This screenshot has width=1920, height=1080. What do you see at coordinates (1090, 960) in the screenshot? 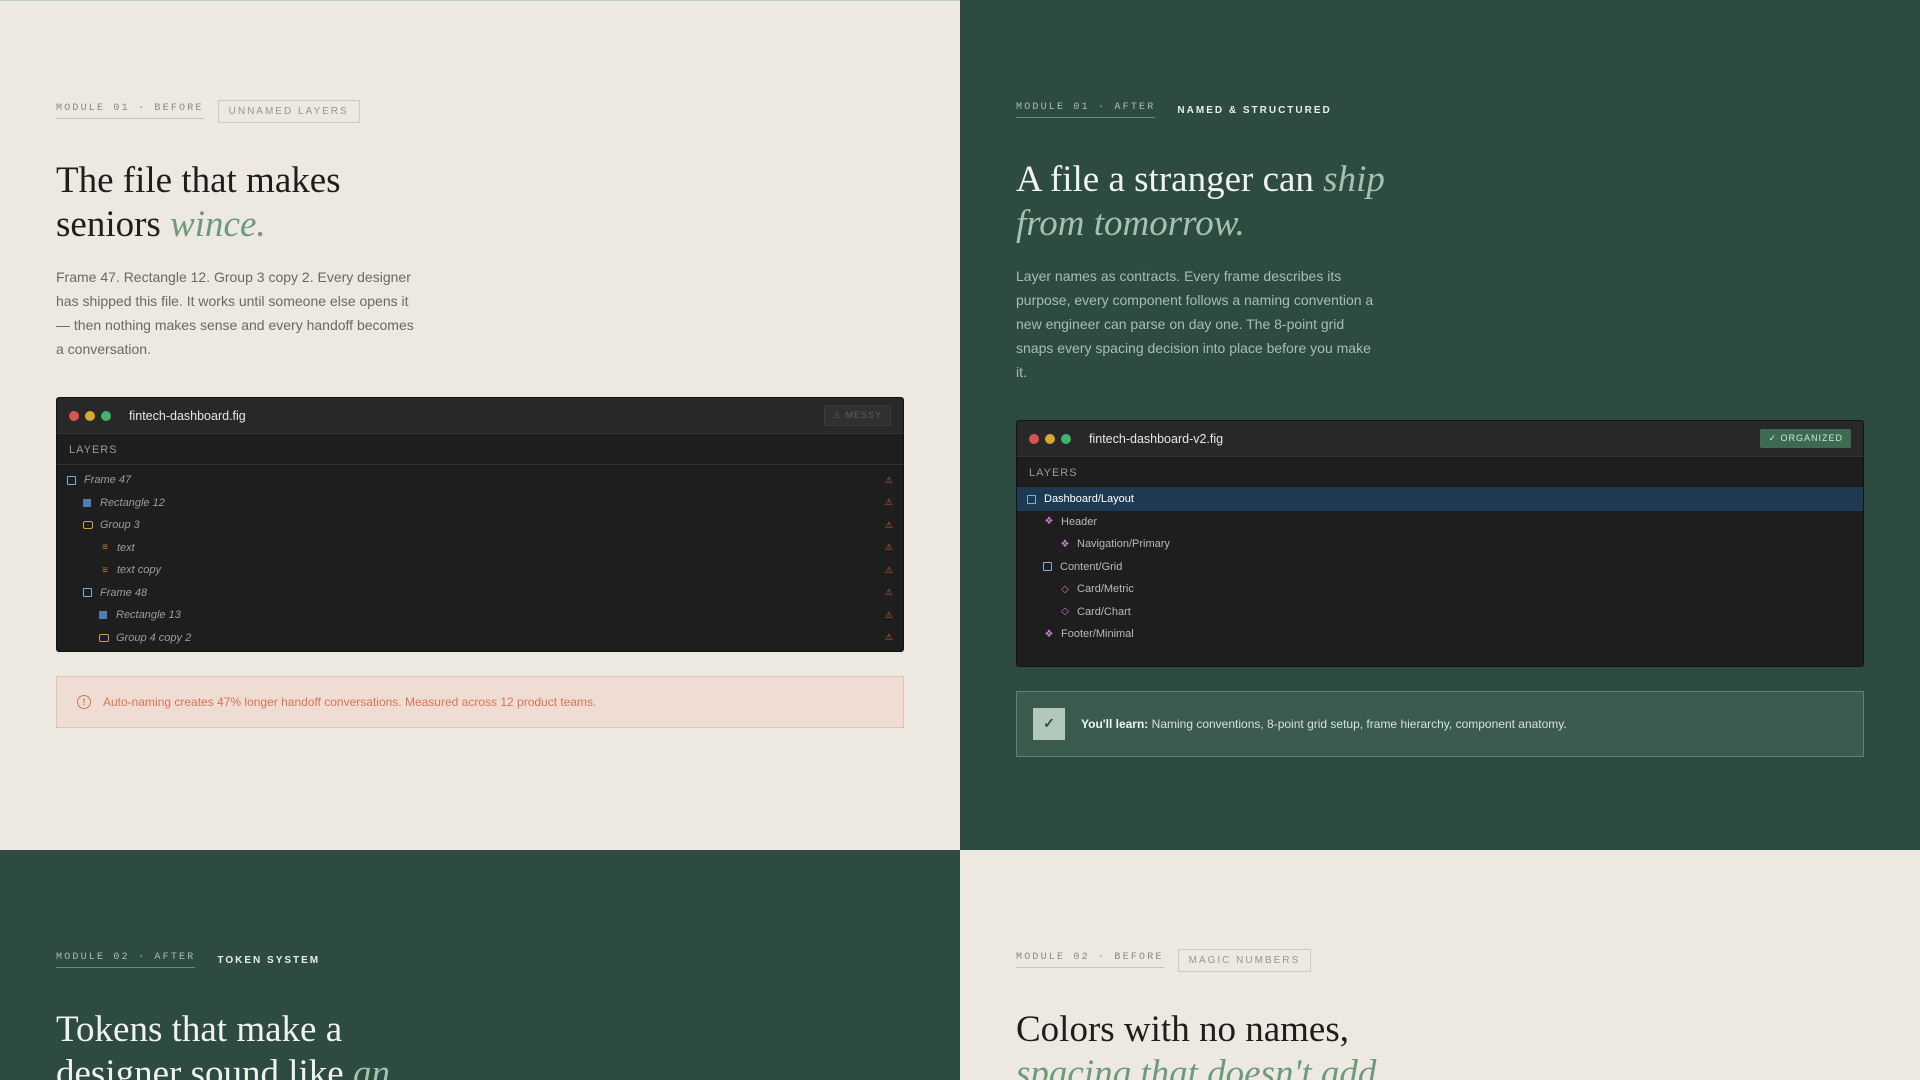
I see `module-label: MODULE 02 · BEFORE` at bounding box center [1090, 960].